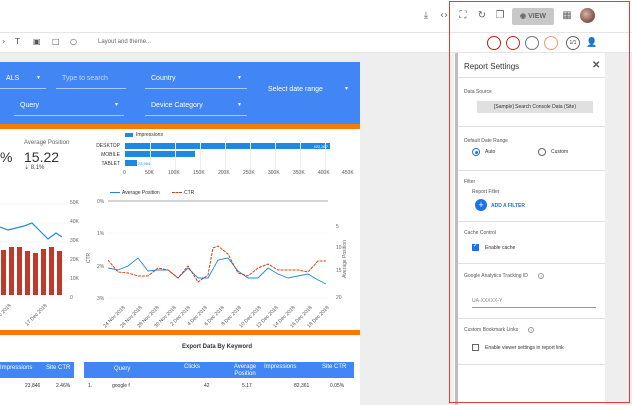 The height and width of the screenshot is (405, 632). I want to click on bar-label-mobile: MOBILE, so click(110, 155).